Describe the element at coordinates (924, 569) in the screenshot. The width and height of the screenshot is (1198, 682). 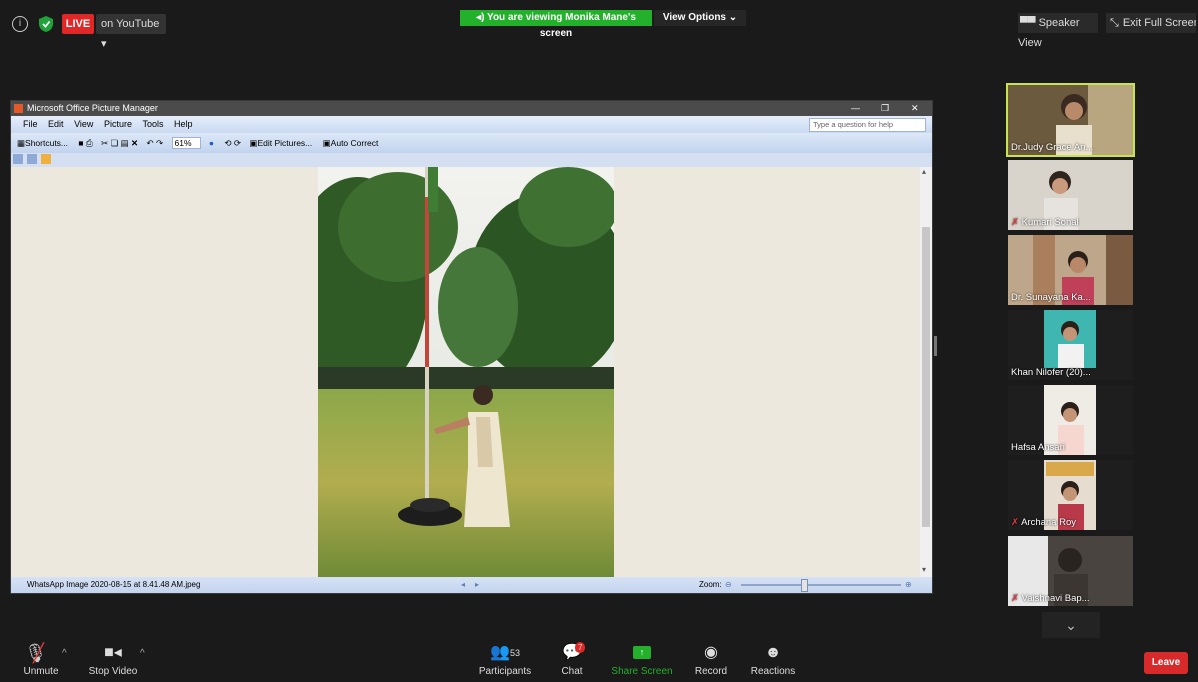
I see `scroll-down-icon: ▾` at that location.